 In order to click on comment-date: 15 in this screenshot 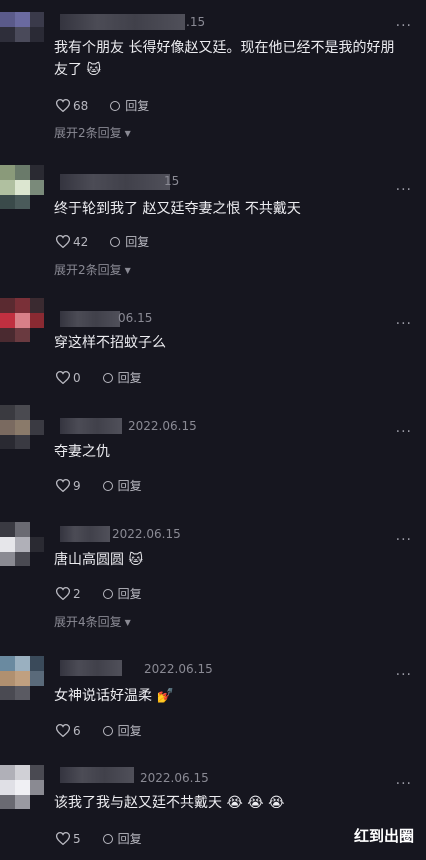, I will do `click(172, 181)`.